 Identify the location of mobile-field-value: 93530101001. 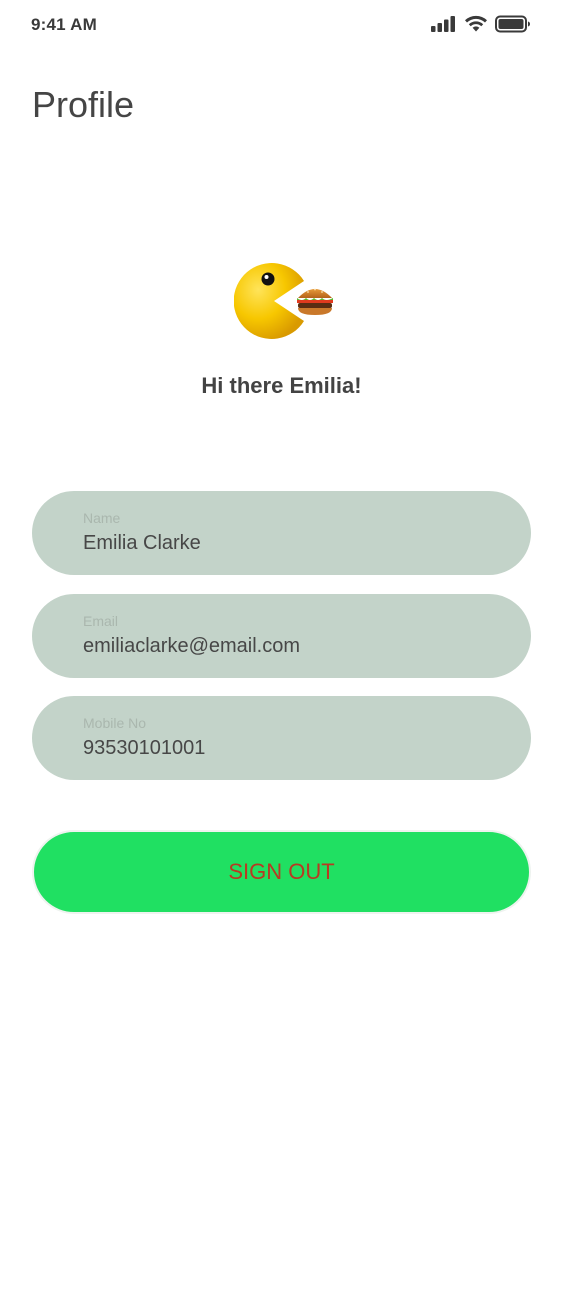
(144, 748).